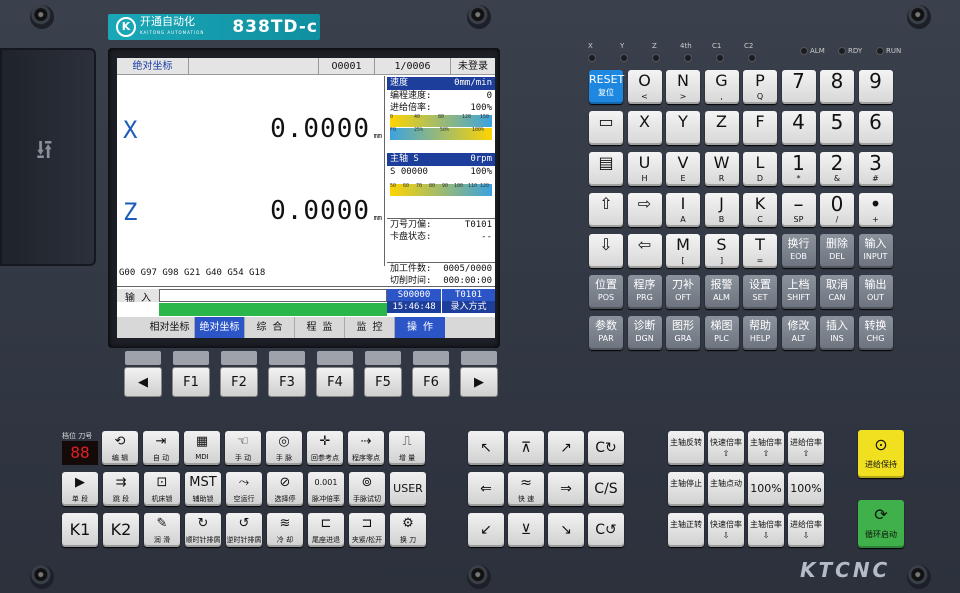 This screenshot has width=960, height=593. What do you see at coordinates (721, 128) in the screenshot?
I see `keypad-key: Z` at bounding box center [721, 128].